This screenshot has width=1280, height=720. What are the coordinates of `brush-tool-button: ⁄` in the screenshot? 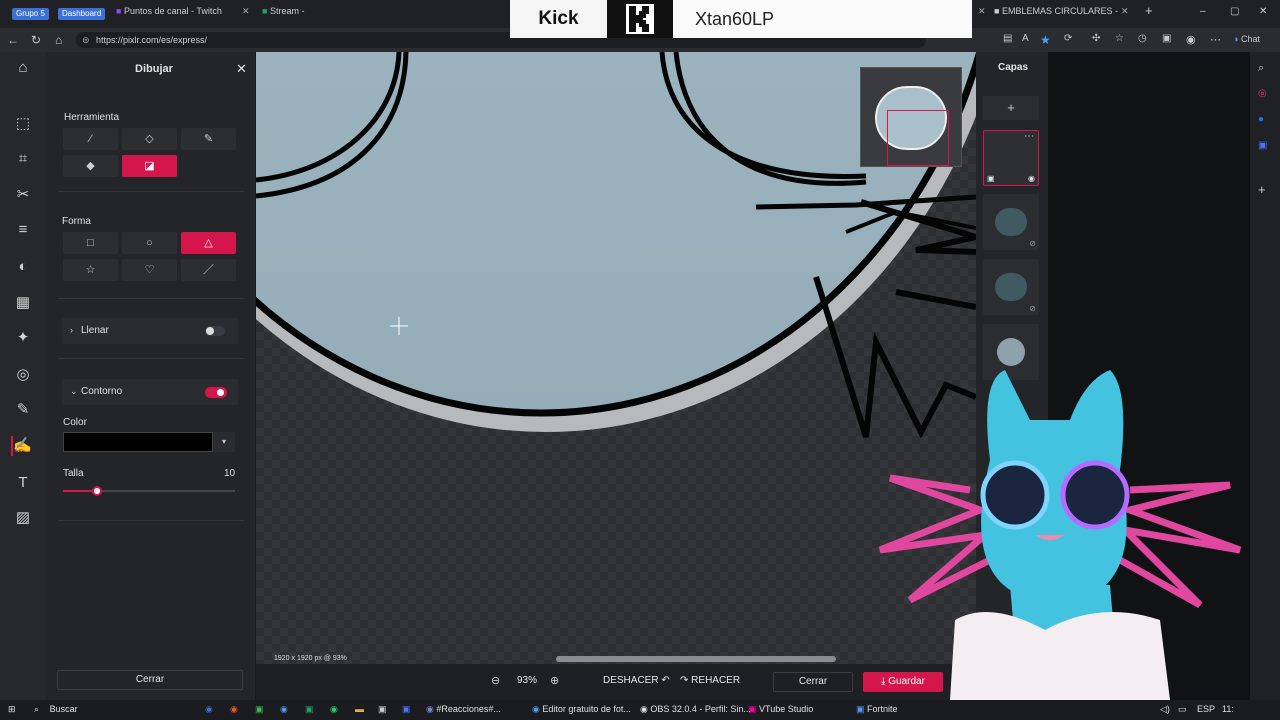 It's located at (90, 139).